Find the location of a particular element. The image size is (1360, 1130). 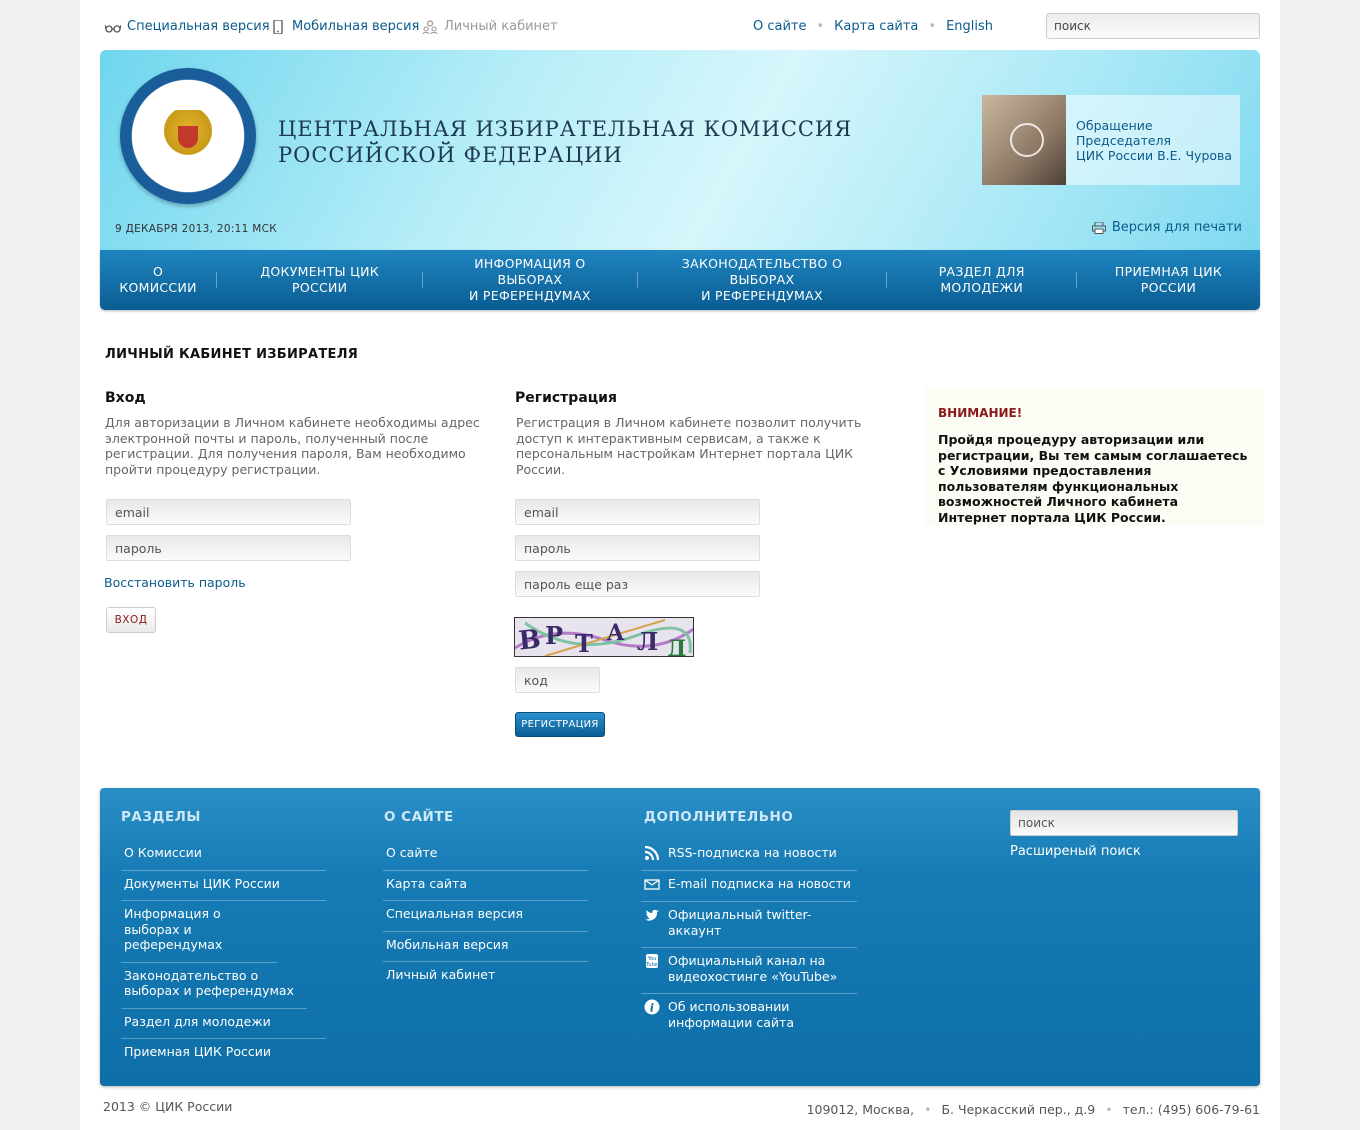

footer-site-title: О САЙТЕ is located at coordinates (419, 817).